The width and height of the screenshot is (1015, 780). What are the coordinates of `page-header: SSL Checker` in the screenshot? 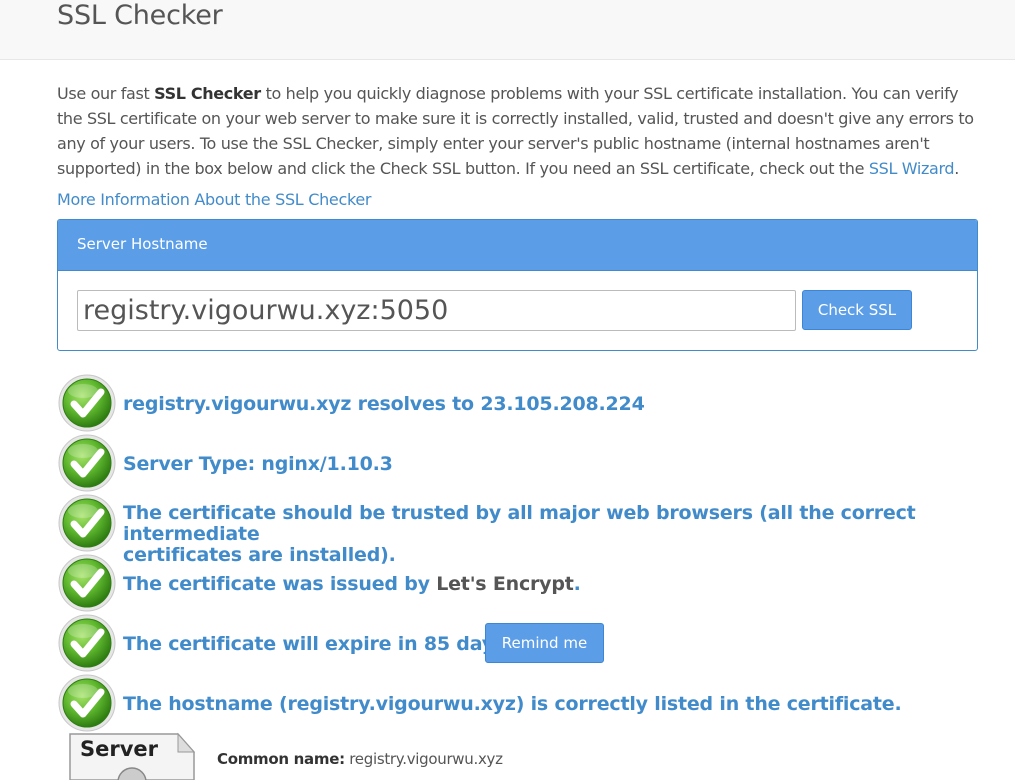 It's located at (507, 30).